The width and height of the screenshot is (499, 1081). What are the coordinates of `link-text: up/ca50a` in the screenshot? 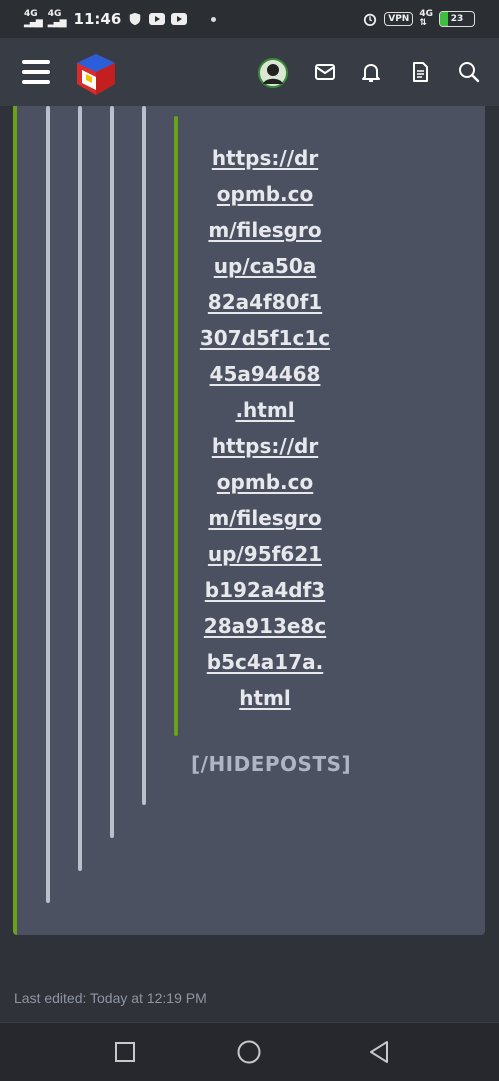 It's located at (265, 266).